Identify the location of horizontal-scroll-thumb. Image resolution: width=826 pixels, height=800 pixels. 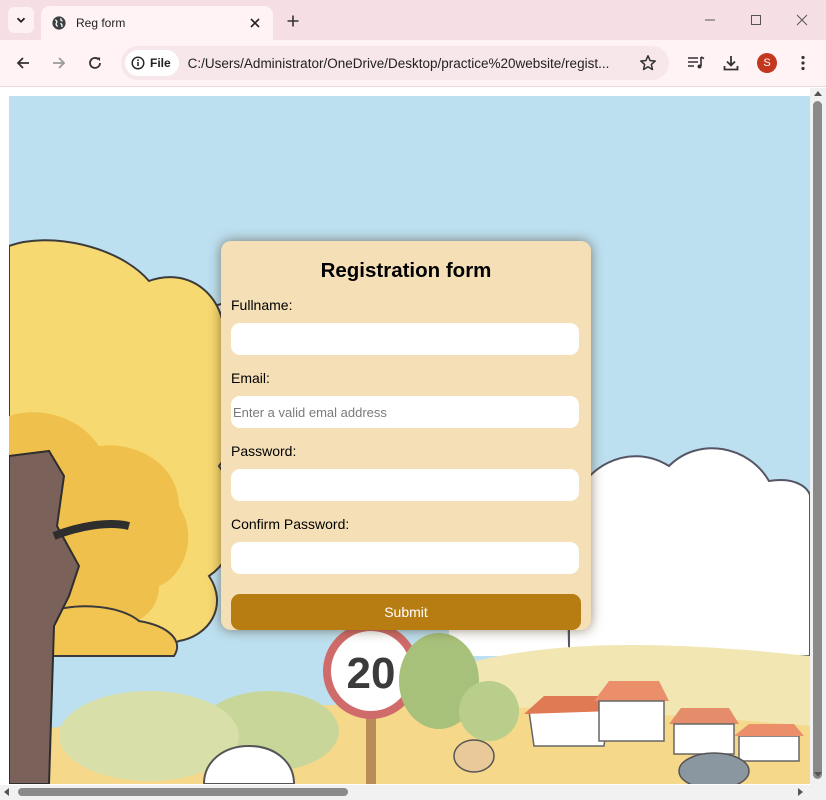
(183, 792).